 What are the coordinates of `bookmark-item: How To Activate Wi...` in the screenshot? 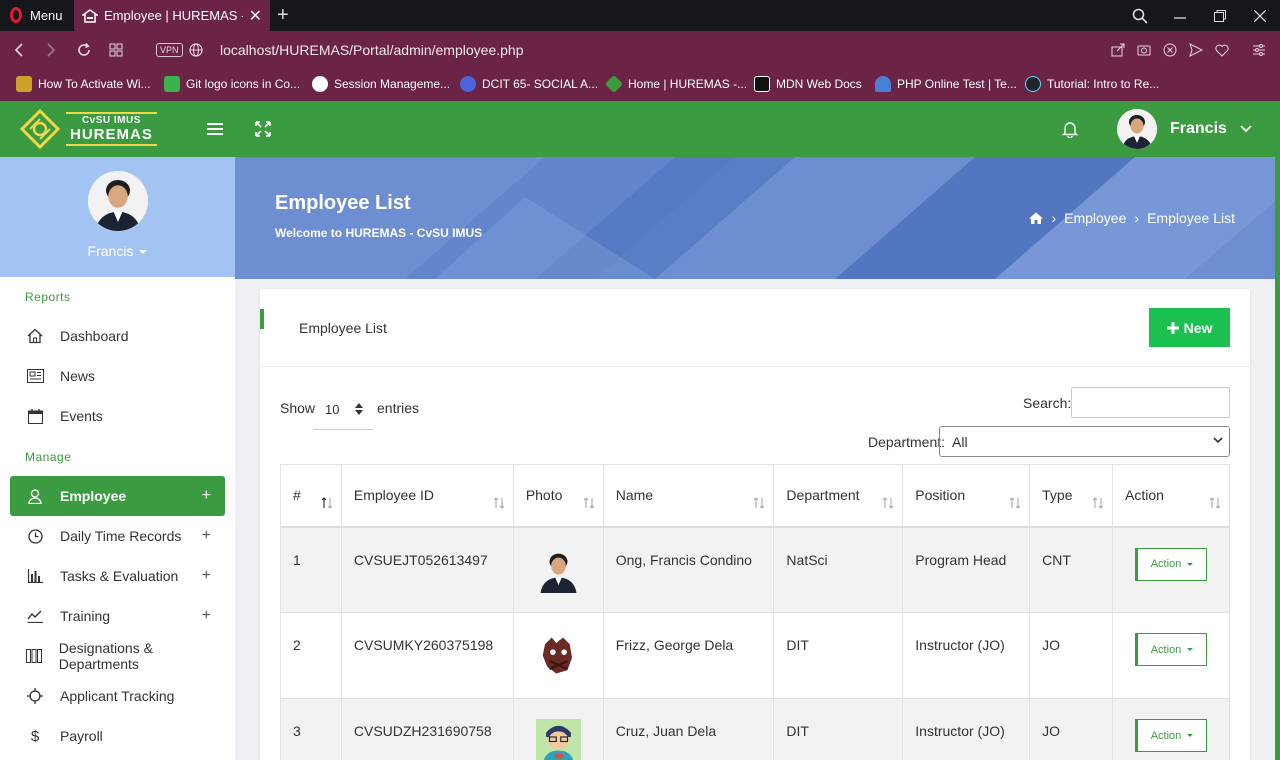 It's located at (83, 84).